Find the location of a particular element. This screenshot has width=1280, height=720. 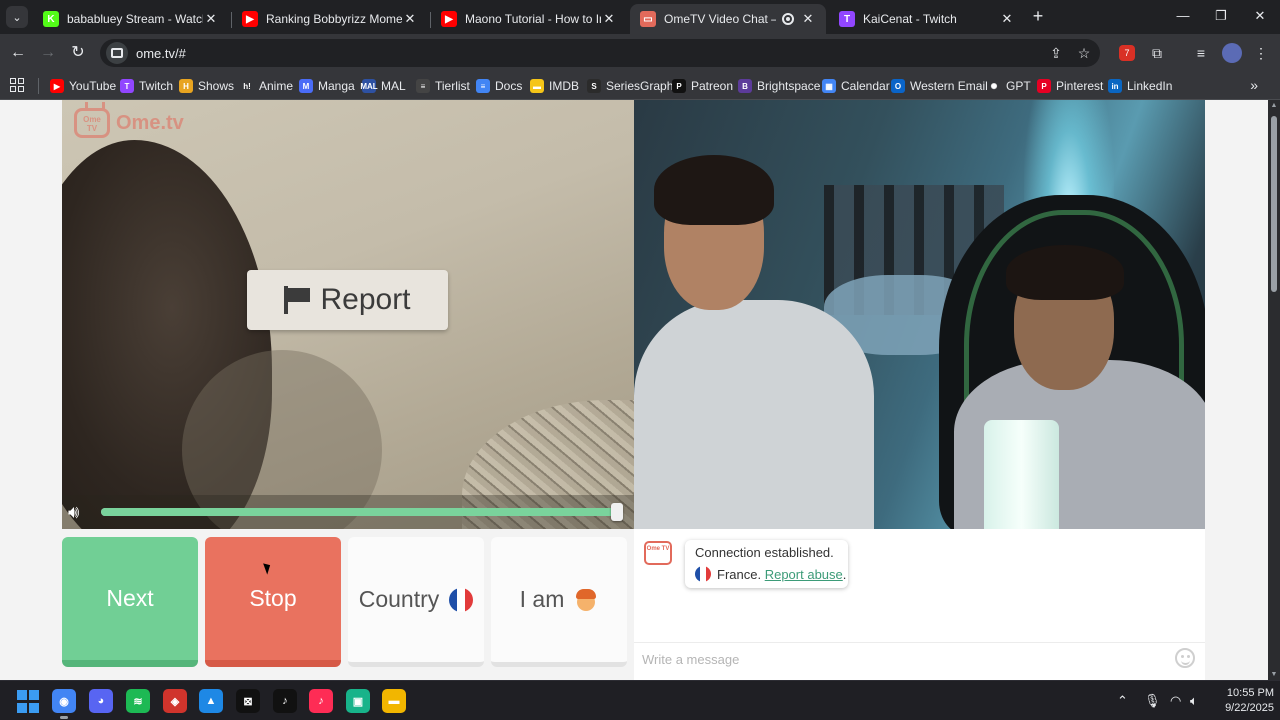

bookmark-item: ≡ Tierlist is located at coordinates (443, 86).